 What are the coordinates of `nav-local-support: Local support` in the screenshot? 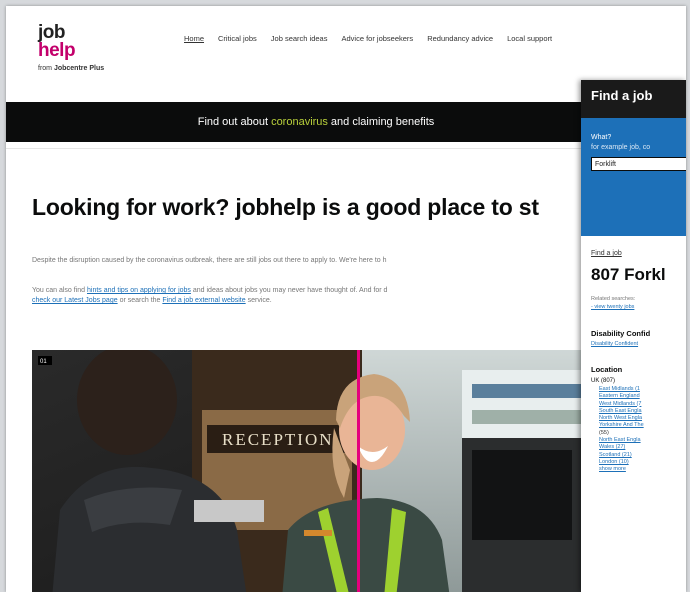 It's located at (529, 38).